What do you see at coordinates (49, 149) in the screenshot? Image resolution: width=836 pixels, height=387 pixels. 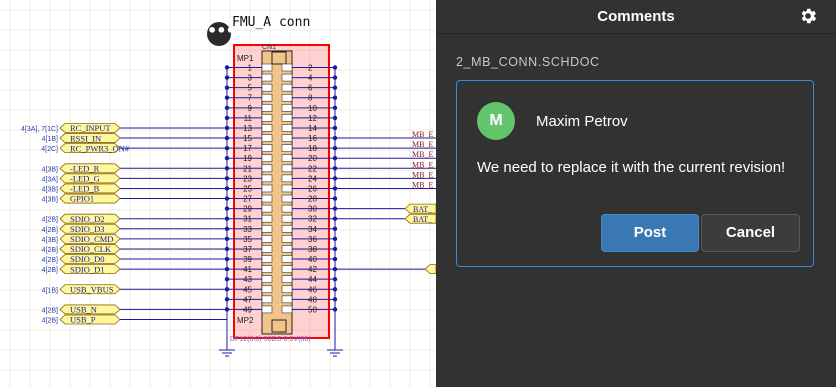 I see `port-sheet-ref: 4[2C]` at bounding box center [49, 149].